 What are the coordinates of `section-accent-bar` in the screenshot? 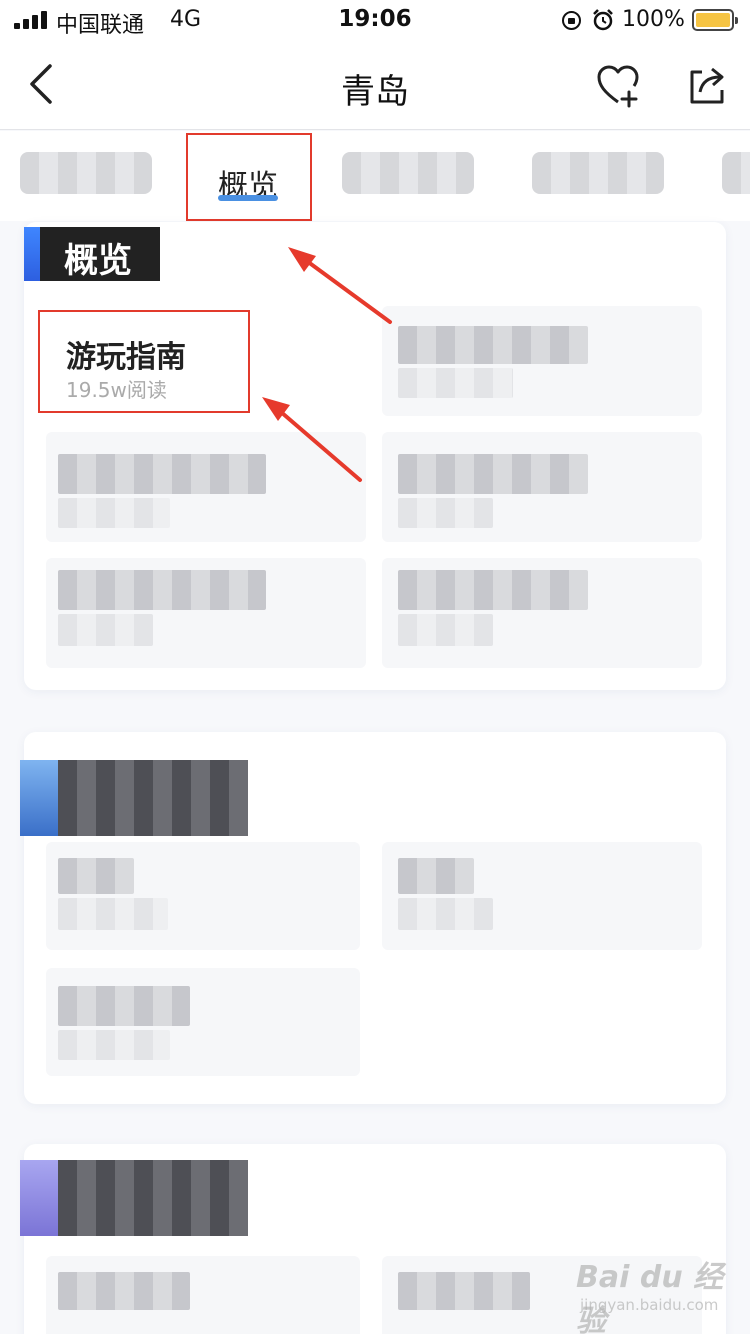 It's located at (32, 254).